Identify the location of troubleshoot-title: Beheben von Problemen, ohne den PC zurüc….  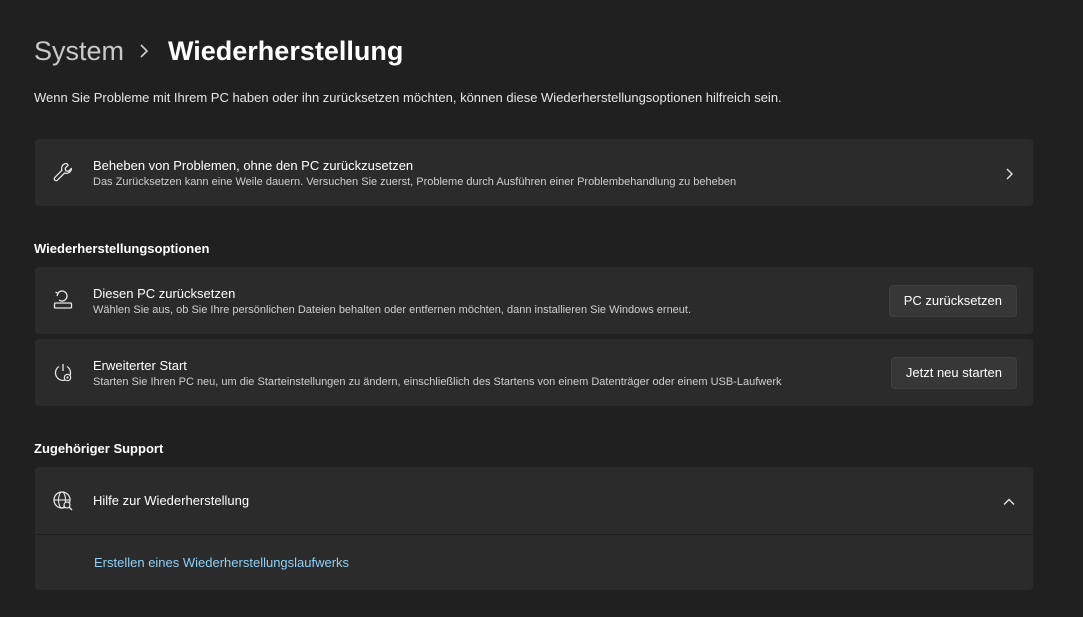
(253, 165).